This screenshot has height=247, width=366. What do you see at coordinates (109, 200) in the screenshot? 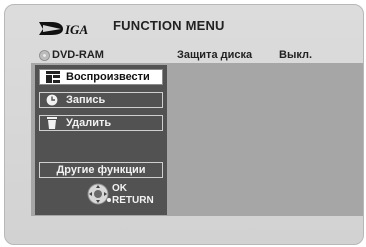
I see `return-bullet-icon` at bounding box center [109, 200].